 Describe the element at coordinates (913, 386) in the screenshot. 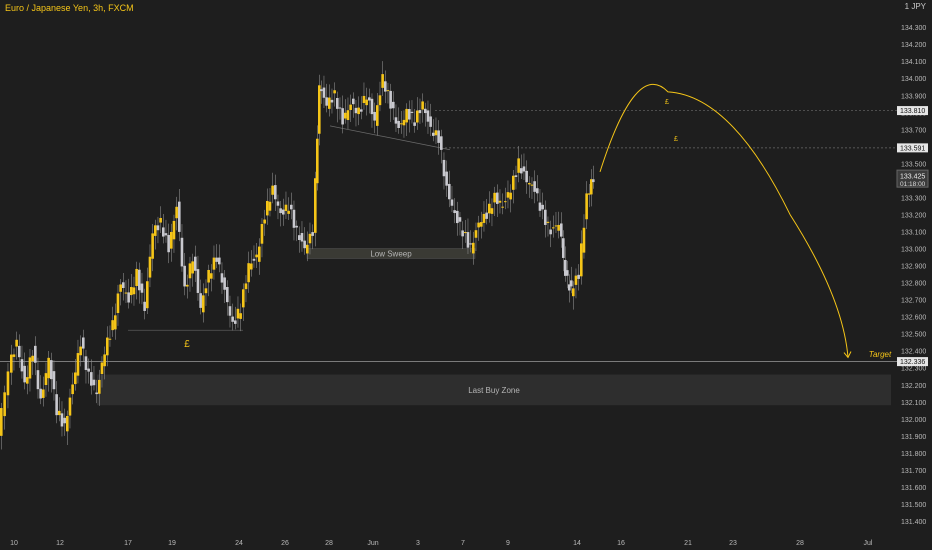

I see `y-tick-label: 132.200` at that location.